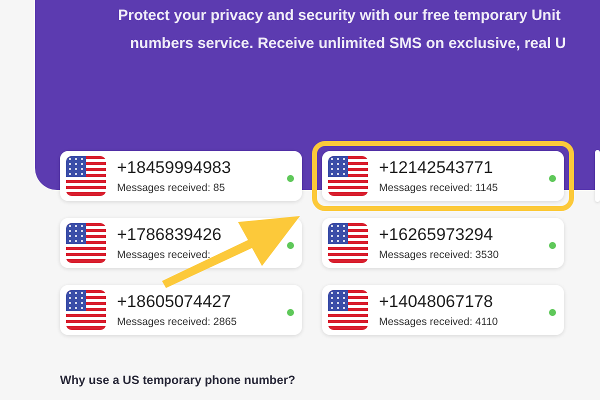 The width and height of the screenshot is (600, 400). I want to click on hero-text: numbers service. Receive unlimited SMS on exclusive, real U, so click(348, 43).